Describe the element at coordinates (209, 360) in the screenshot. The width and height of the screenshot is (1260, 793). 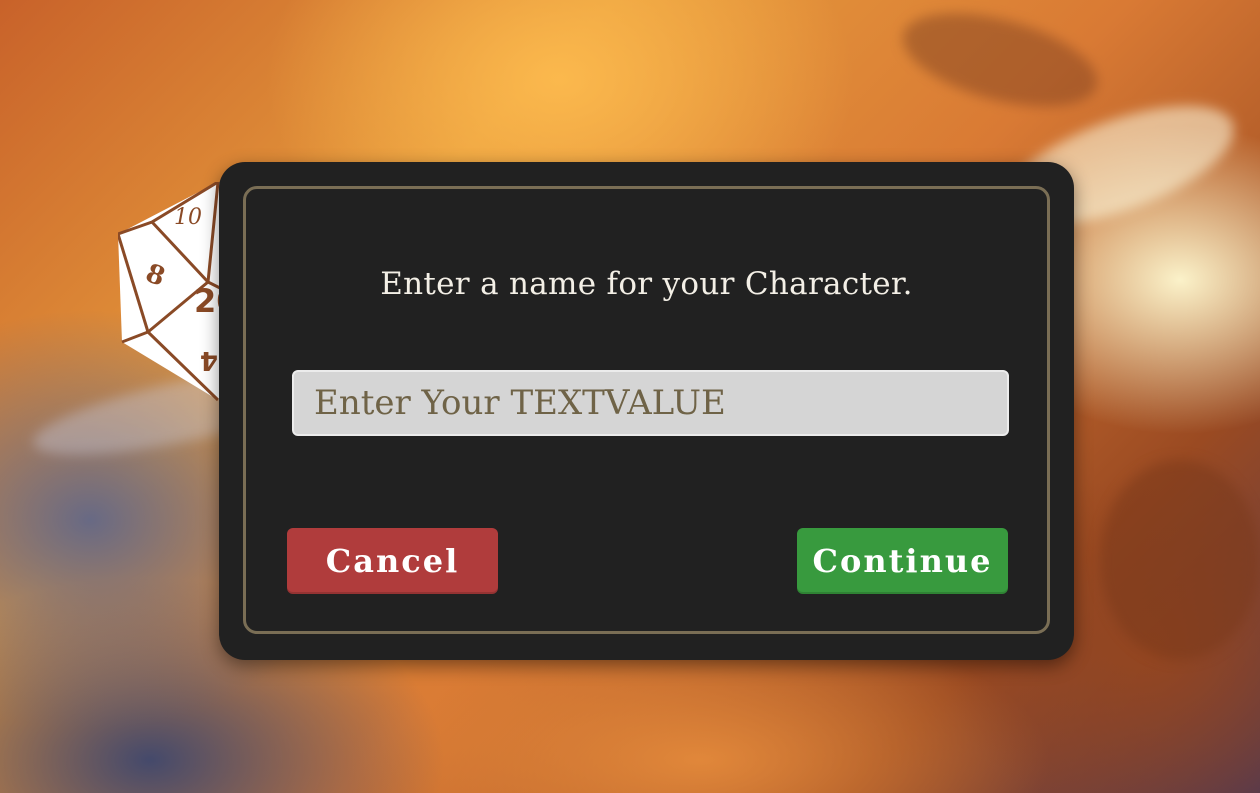
I see `dice-face-number: 4` at that location.